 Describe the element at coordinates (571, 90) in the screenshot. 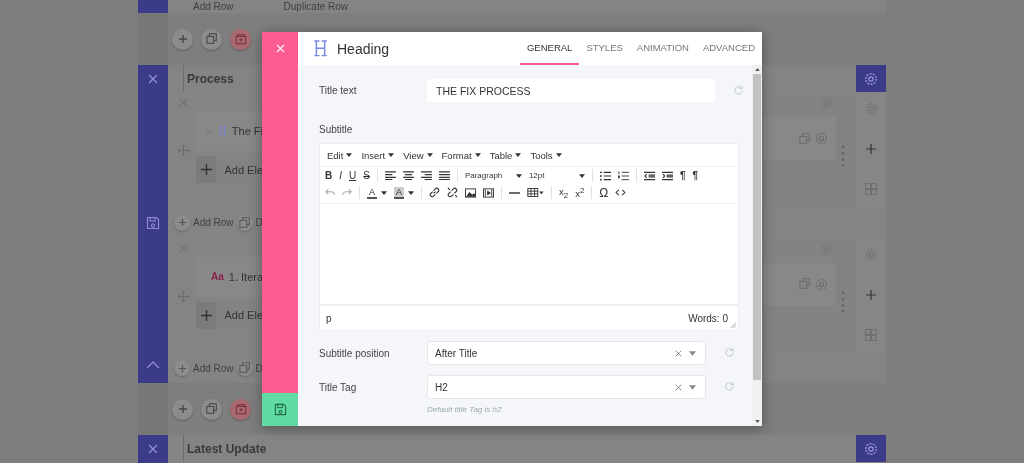

I see `title-text-field: THE FIX PROCESS` at that location.